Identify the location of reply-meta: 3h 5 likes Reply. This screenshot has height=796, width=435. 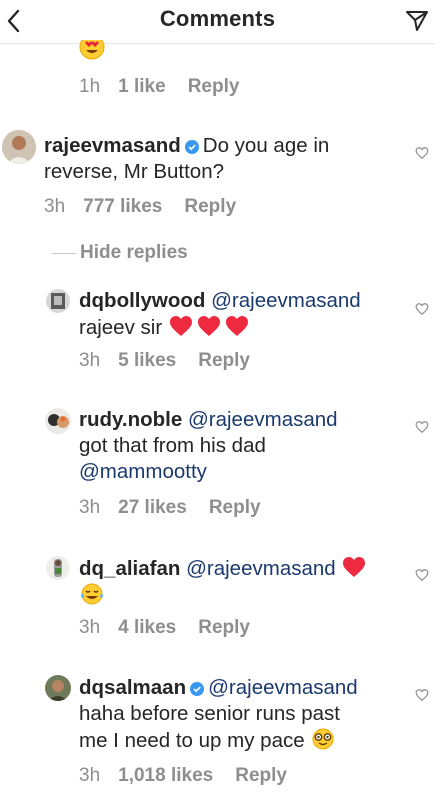
(164, 361).